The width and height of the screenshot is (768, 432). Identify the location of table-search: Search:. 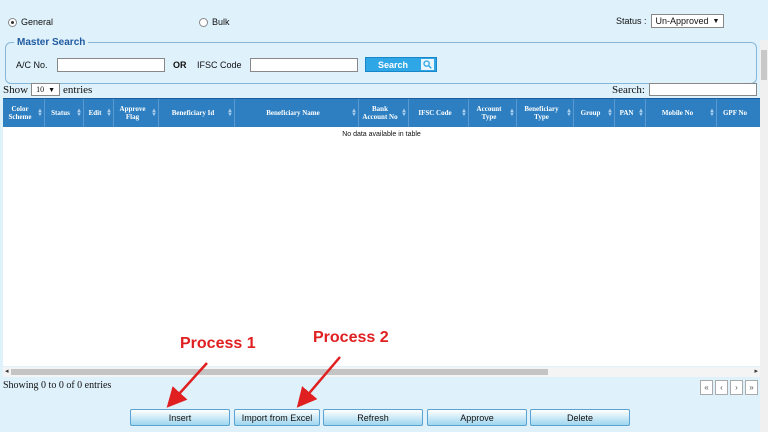
(684, 89).